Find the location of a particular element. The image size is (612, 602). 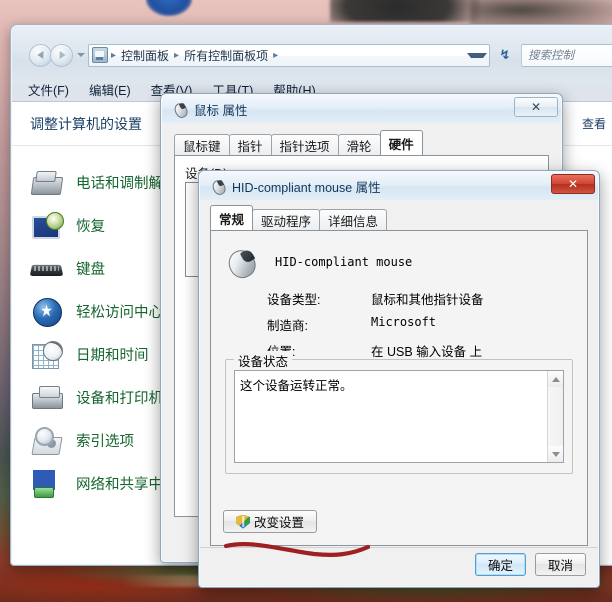

device-header: HID-compliant mouse is located at coordinates (318, 262).